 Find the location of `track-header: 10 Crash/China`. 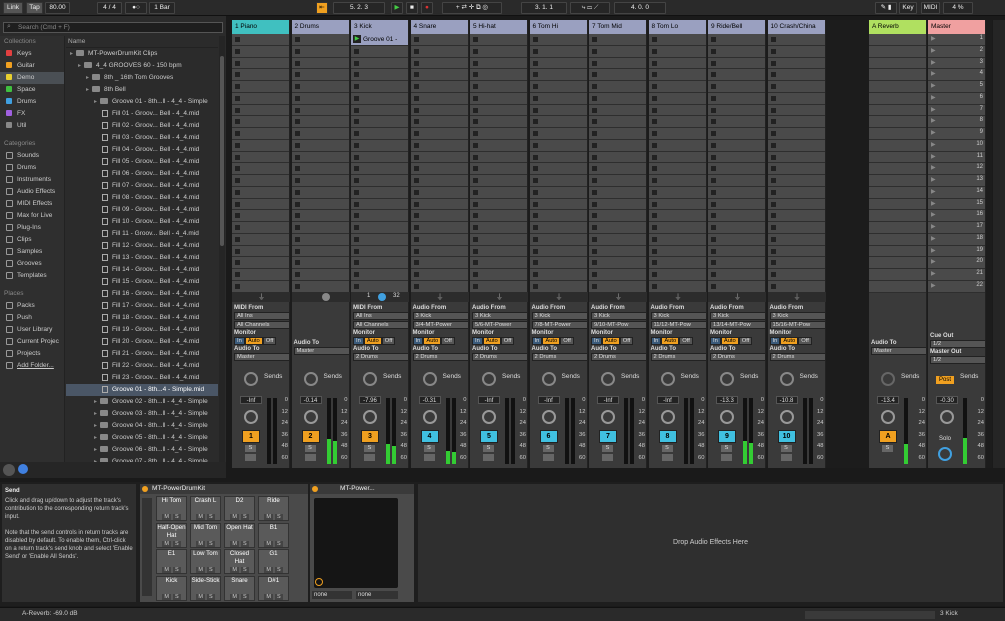

track-header: 10 Crash/China is located at coordinates (796, 27).